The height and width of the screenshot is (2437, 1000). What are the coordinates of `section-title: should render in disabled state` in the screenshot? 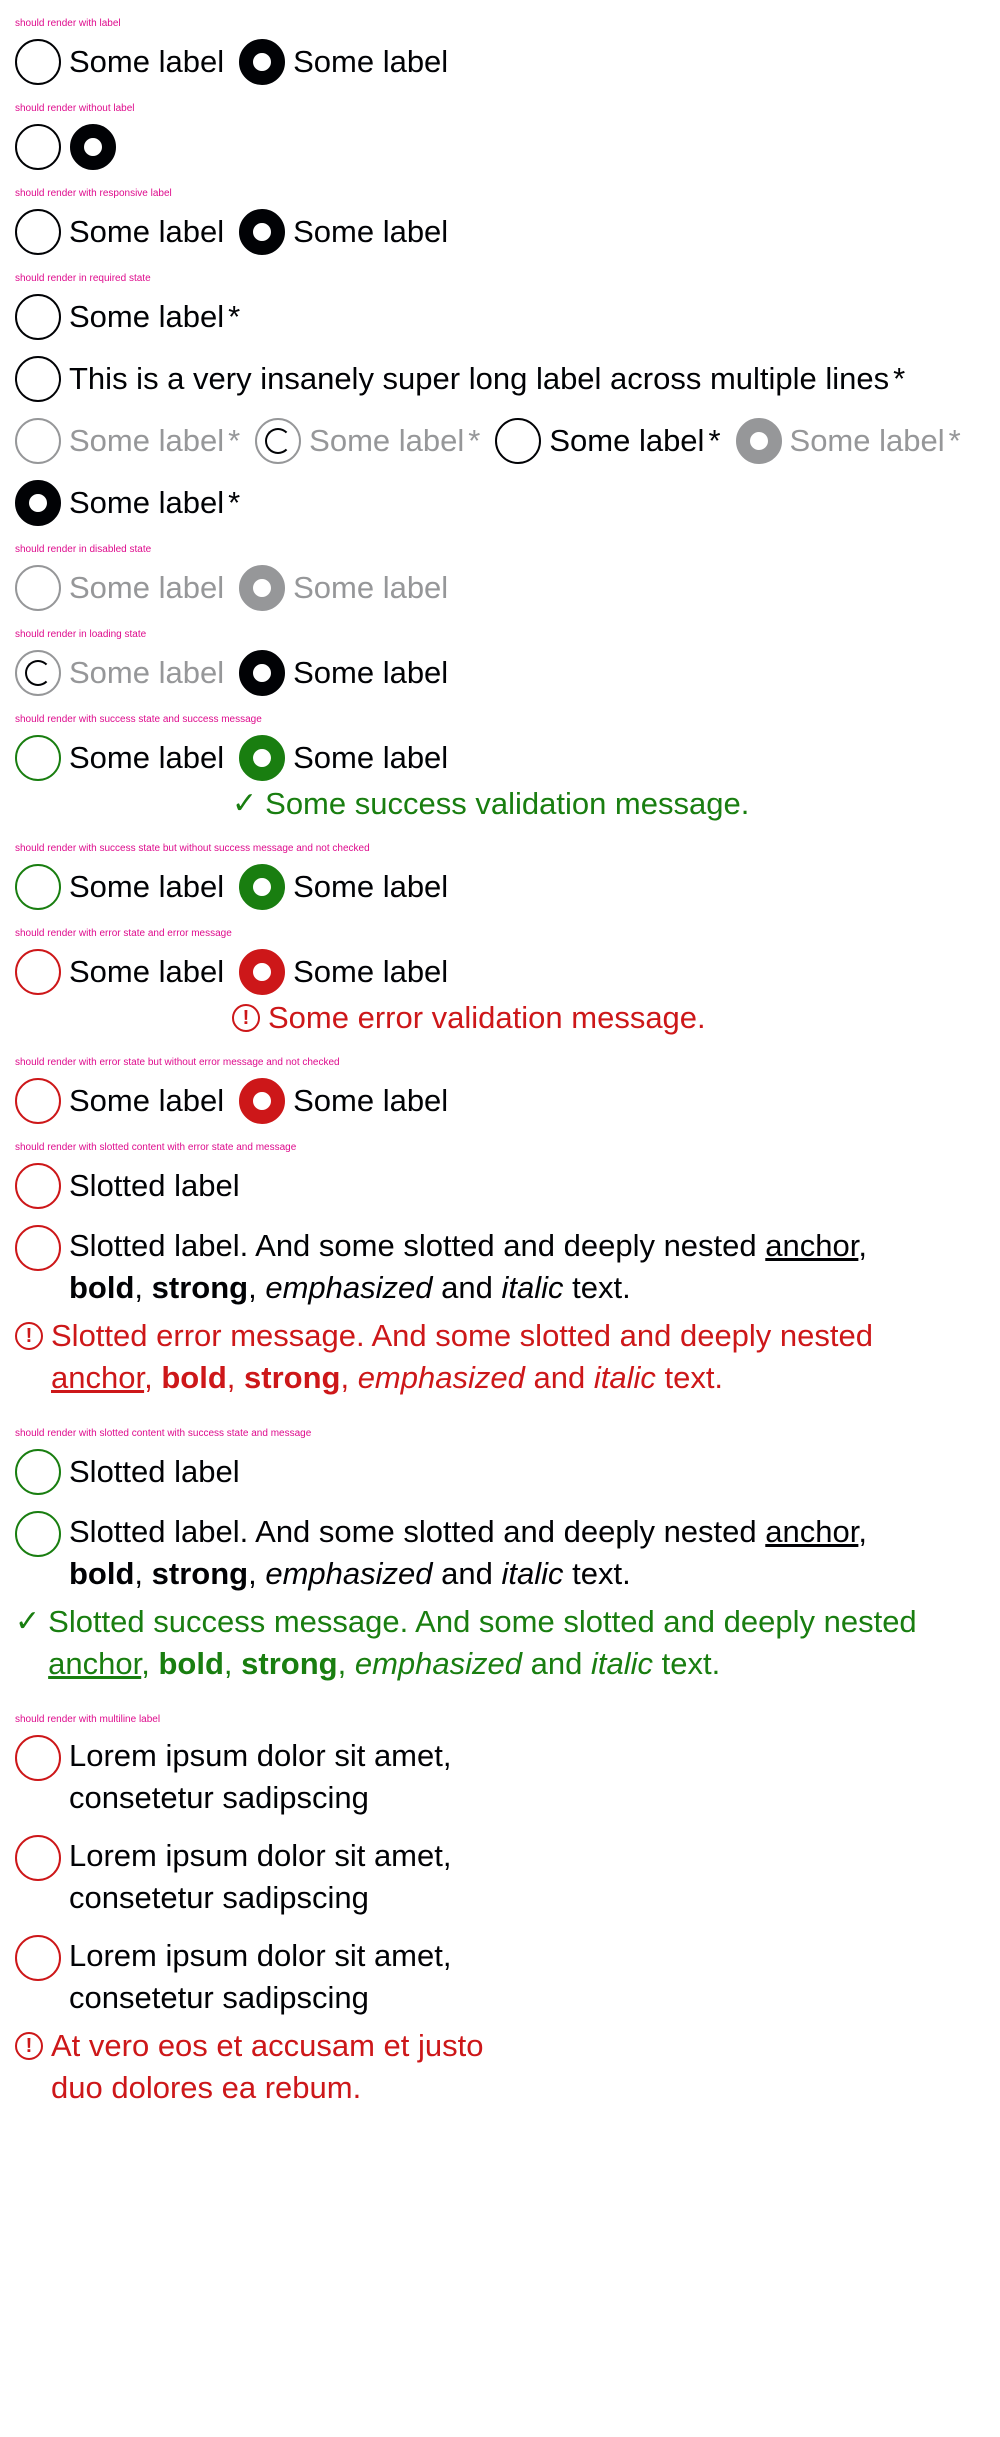 It's located at (83, 549).